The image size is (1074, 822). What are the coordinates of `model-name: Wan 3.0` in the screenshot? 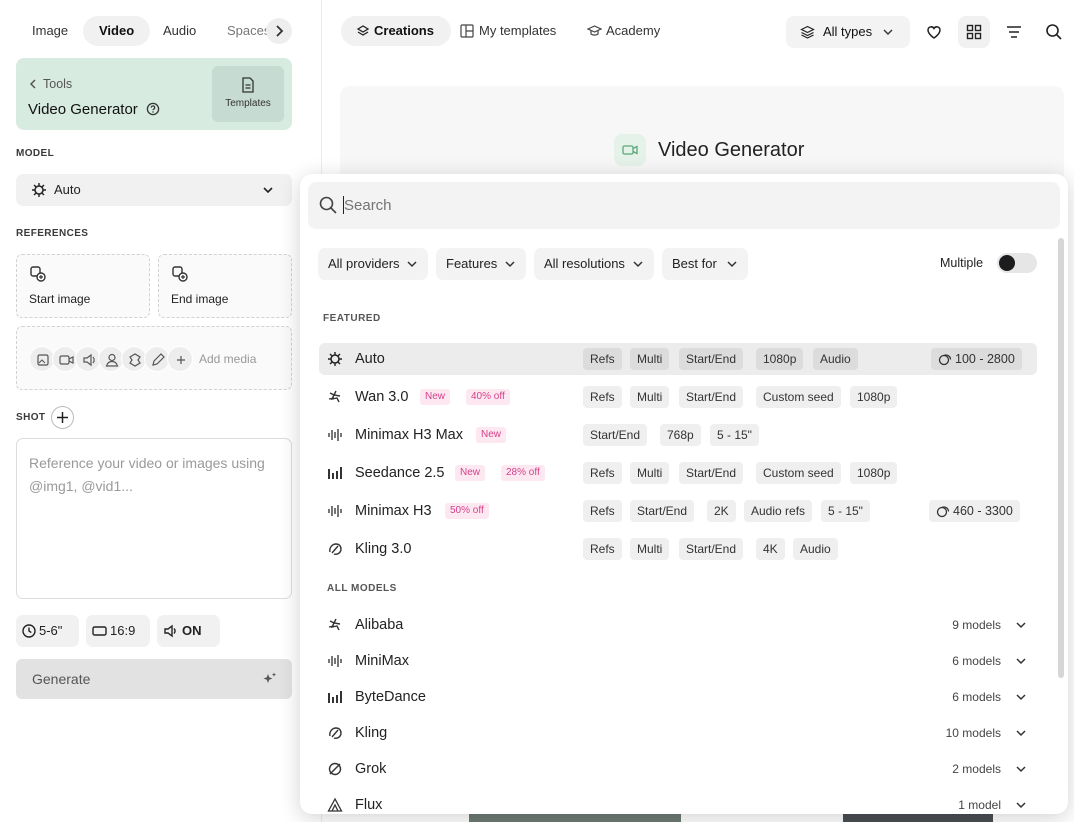 It's located at (382, 397).